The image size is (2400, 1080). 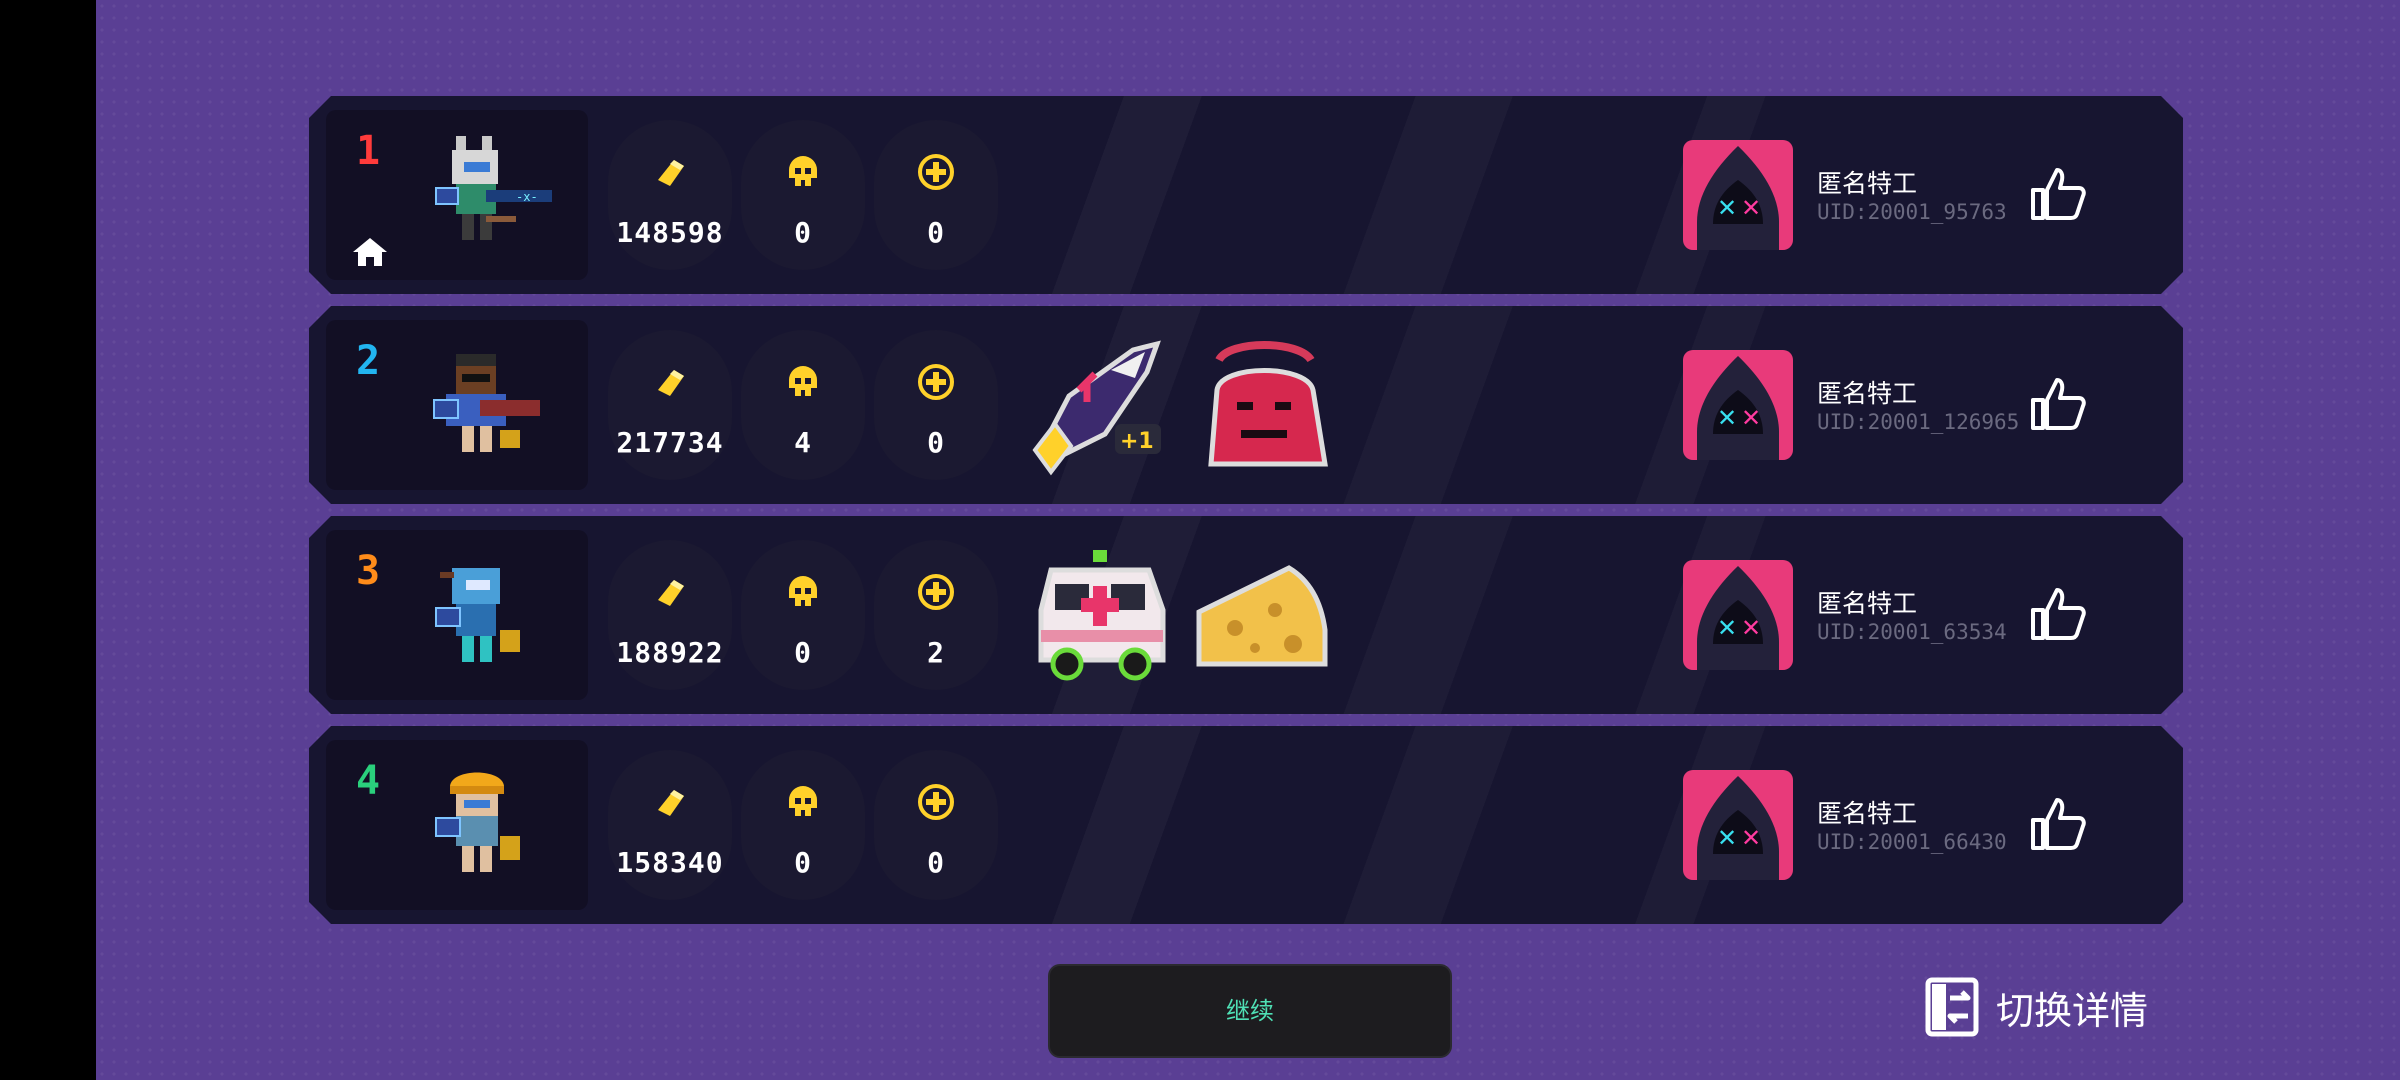 I want to click on switch-details-icon, so click(x=1952, y=1007).